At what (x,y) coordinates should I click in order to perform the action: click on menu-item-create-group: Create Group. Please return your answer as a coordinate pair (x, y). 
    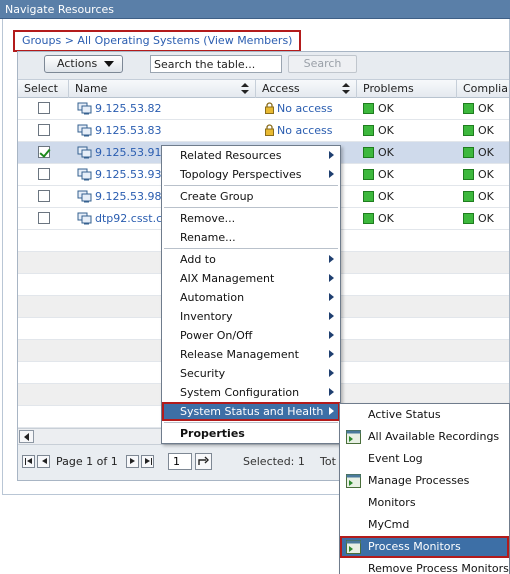
    Looking at the image, I should click on (251, 196).